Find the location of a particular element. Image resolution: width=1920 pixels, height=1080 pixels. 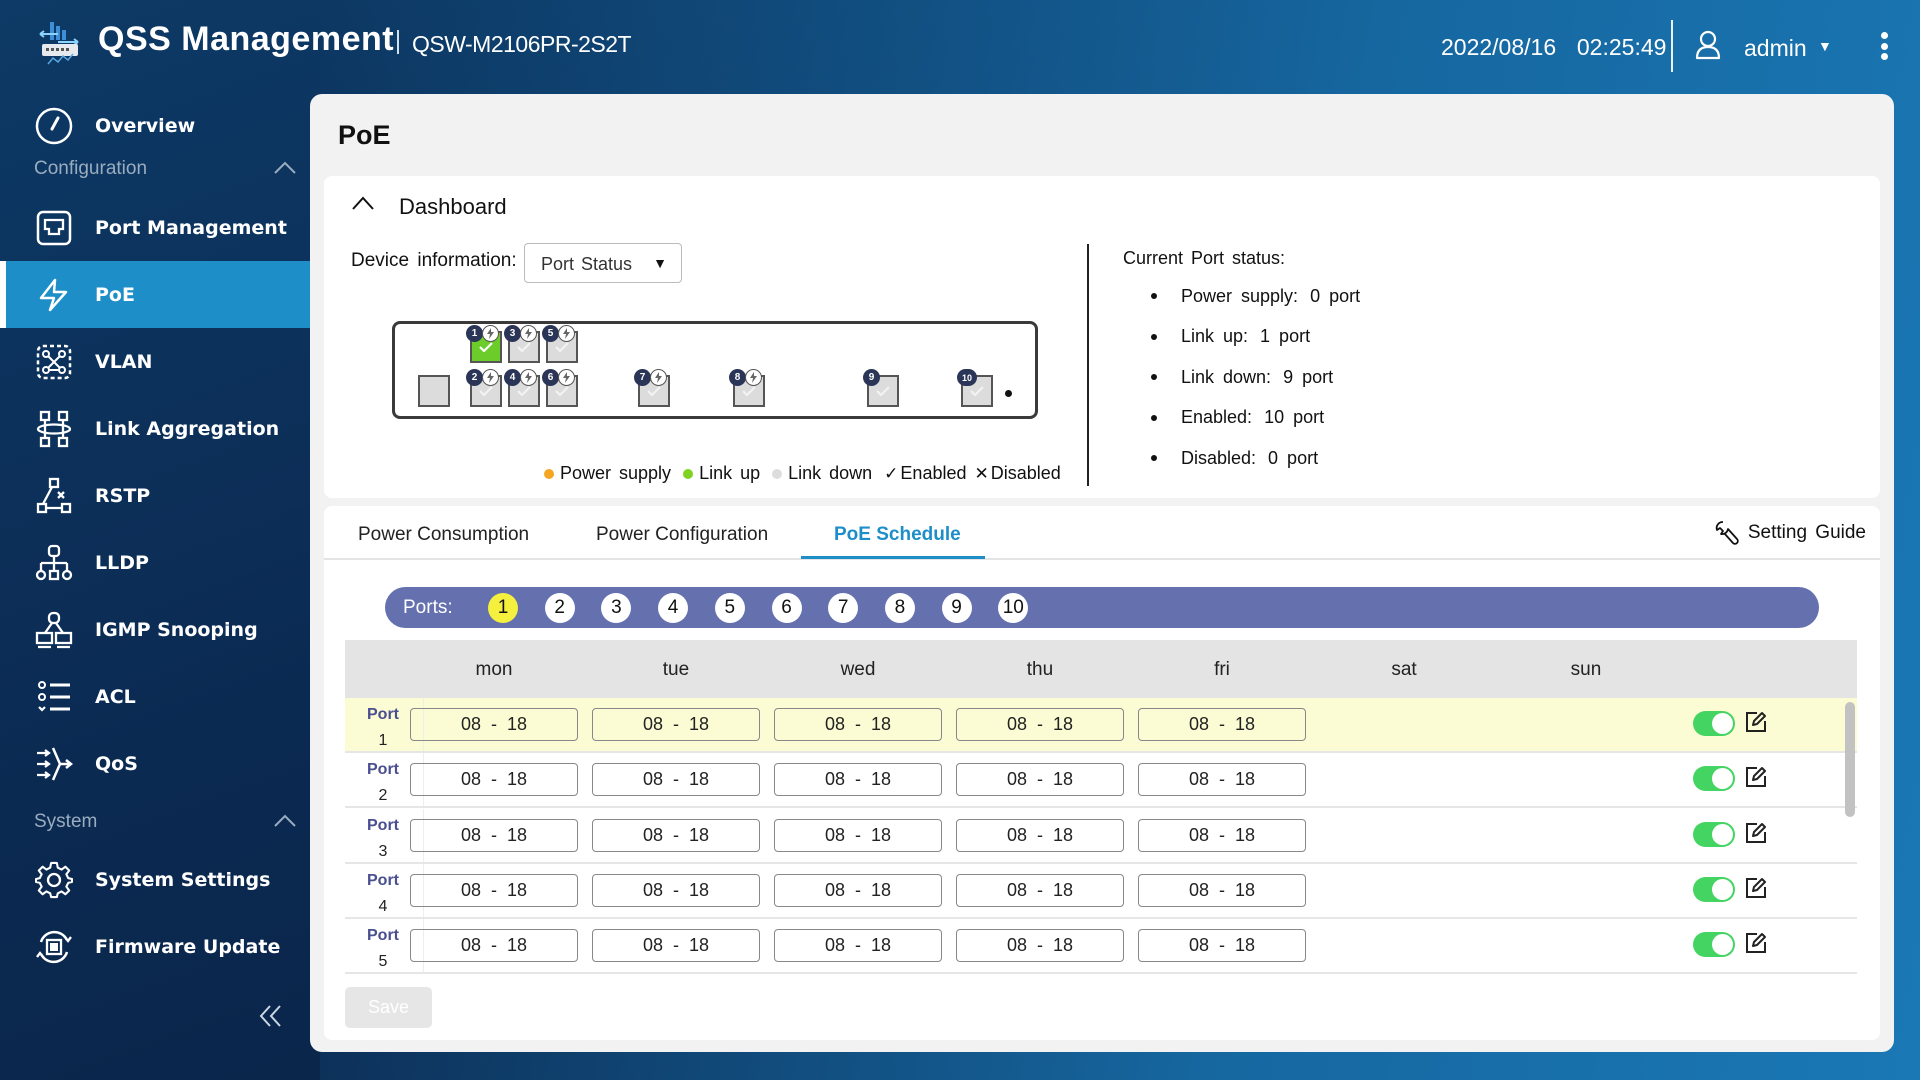

setting-guide-button: Setting Guide is located at coordinates (1790, 533).